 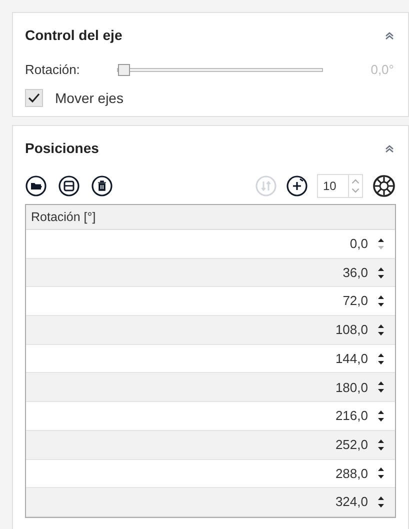 I want to click on rotation-value: 144,0, so click(x=351, y=359).